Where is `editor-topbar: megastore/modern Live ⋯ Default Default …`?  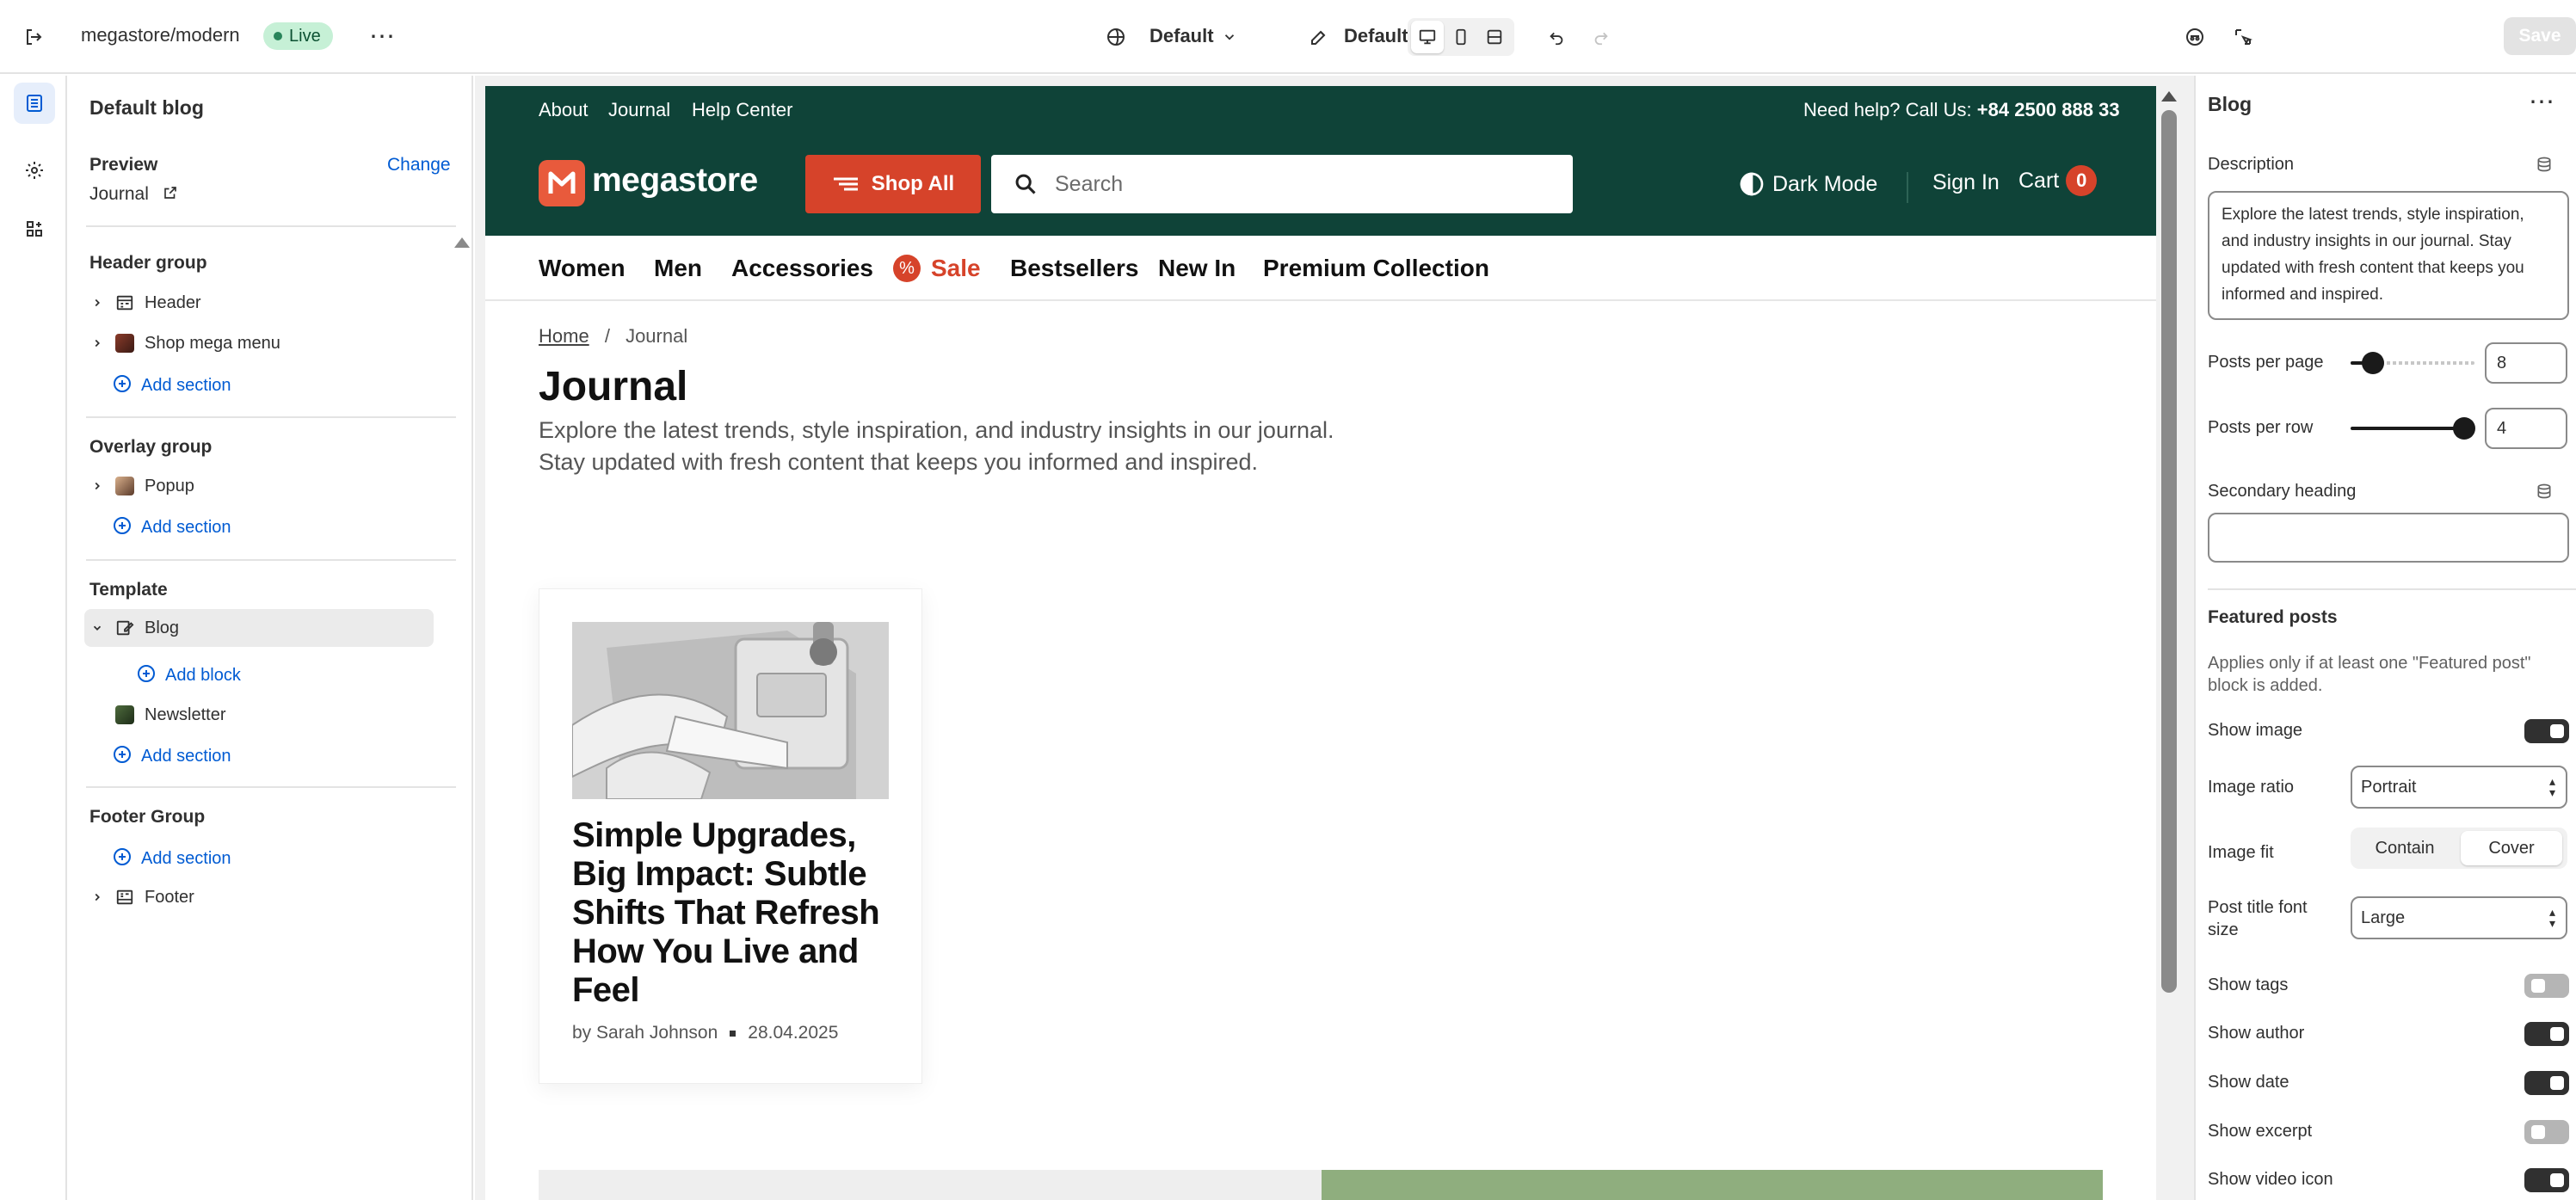
editor-topbar: megastore/modern Live ⋯ Default Default … is located at coordinates (1288, 37).